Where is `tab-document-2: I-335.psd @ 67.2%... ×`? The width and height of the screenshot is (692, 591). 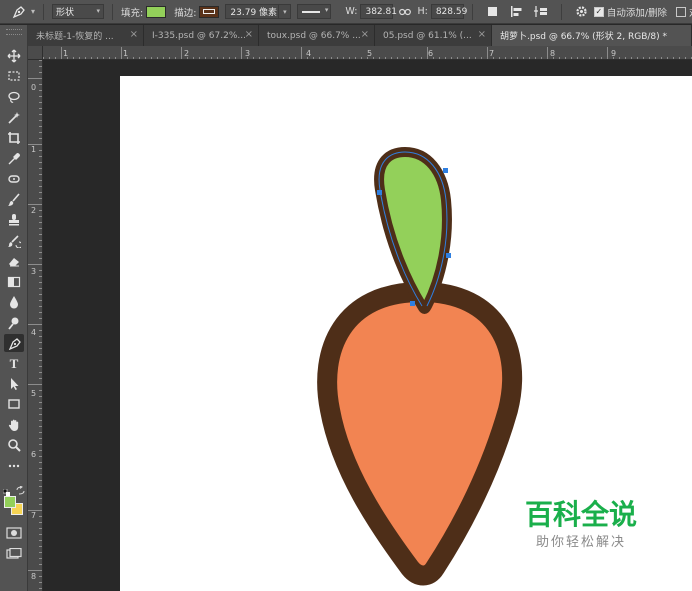
tab-document-2: I-335.psd @ 67.2%... × is located at coordinates (201, 35).